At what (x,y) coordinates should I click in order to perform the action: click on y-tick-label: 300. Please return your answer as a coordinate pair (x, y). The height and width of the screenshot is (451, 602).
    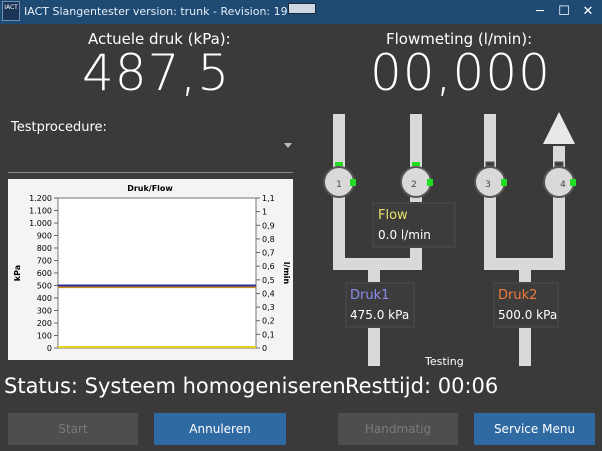
    Looking at the image, I should click on (44, 311).